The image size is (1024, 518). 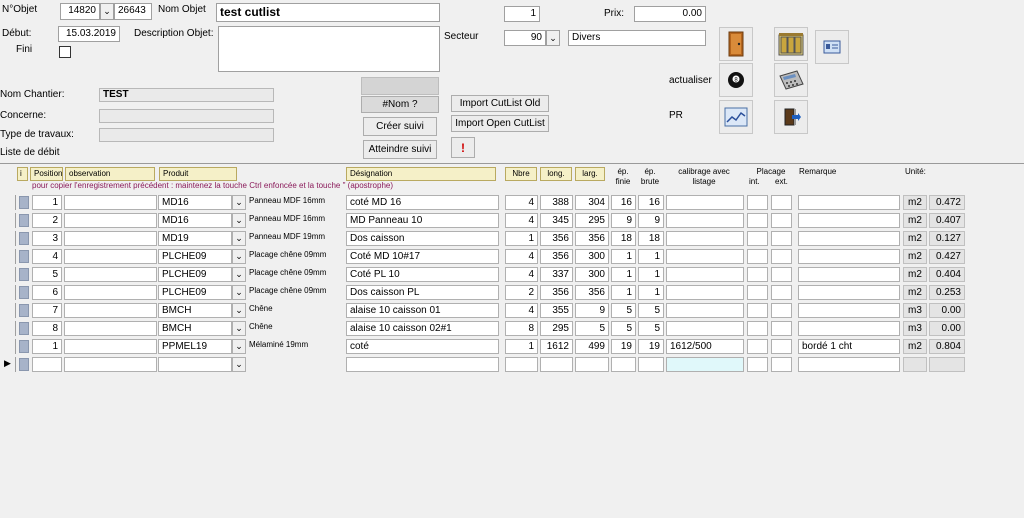 What do you see at coordinates (186, 135) in the screenshot?
I see `type-travaux-field` at bounding box center [186, 135].